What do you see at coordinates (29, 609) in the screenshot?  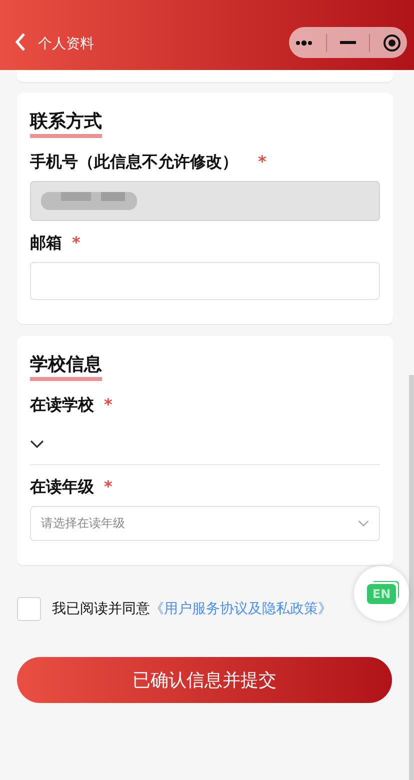 I see `agreement-checkbox` at bounding box center [29, 609].